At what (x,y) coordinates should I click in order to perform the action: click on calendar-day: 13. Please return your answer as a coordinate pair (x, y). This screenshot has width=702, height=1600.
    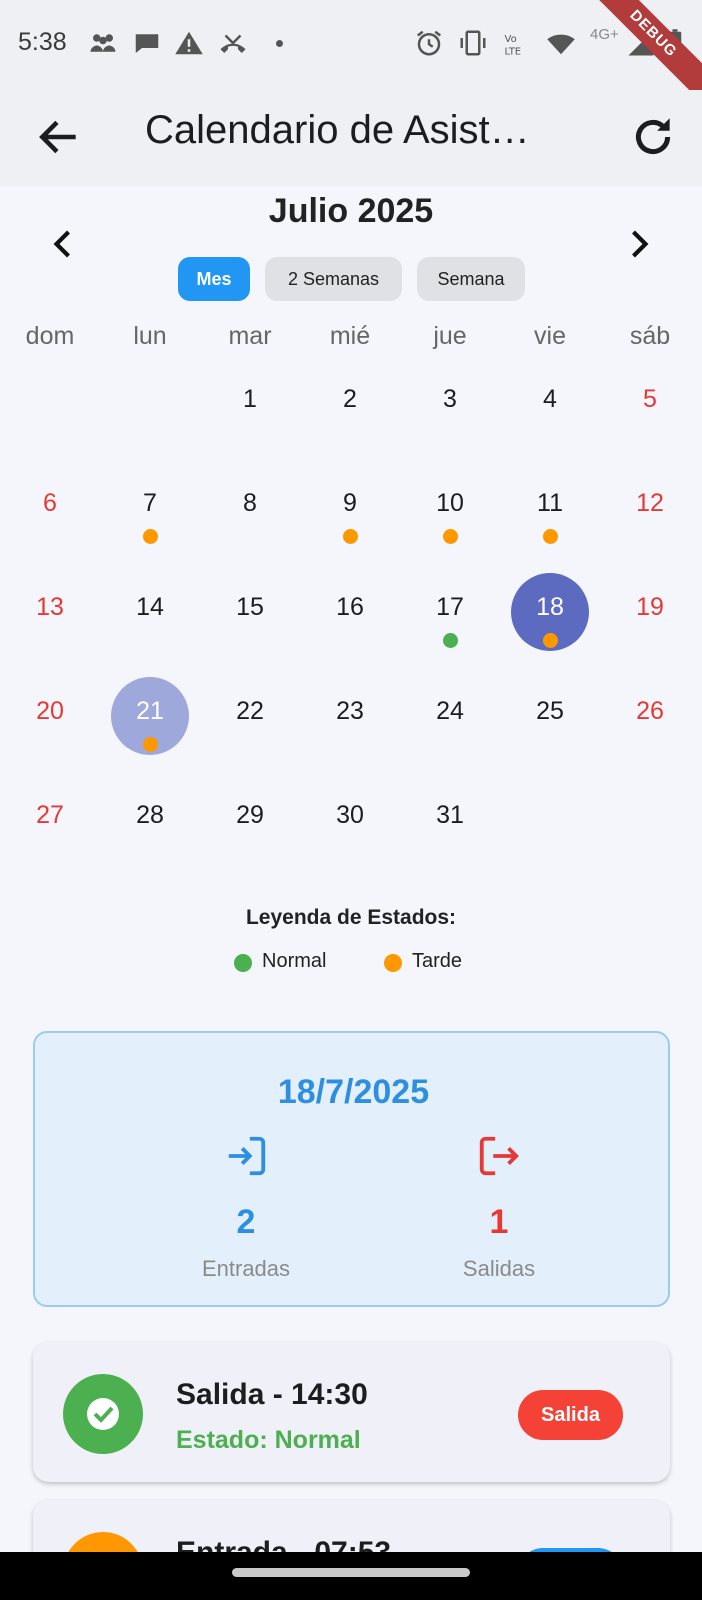
    Looking at the image, I should click on (50, 607).